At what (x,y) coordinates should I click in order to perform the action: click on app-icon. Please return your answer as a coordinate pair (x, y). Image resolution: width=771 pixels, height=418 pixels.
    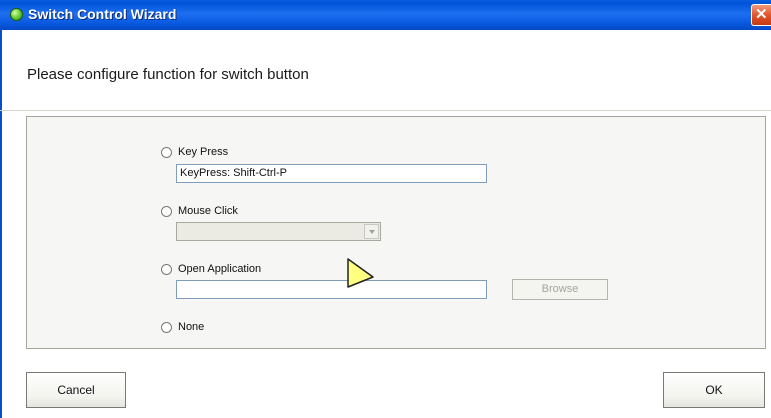
    Looking at the image, I should click on (16, 14).